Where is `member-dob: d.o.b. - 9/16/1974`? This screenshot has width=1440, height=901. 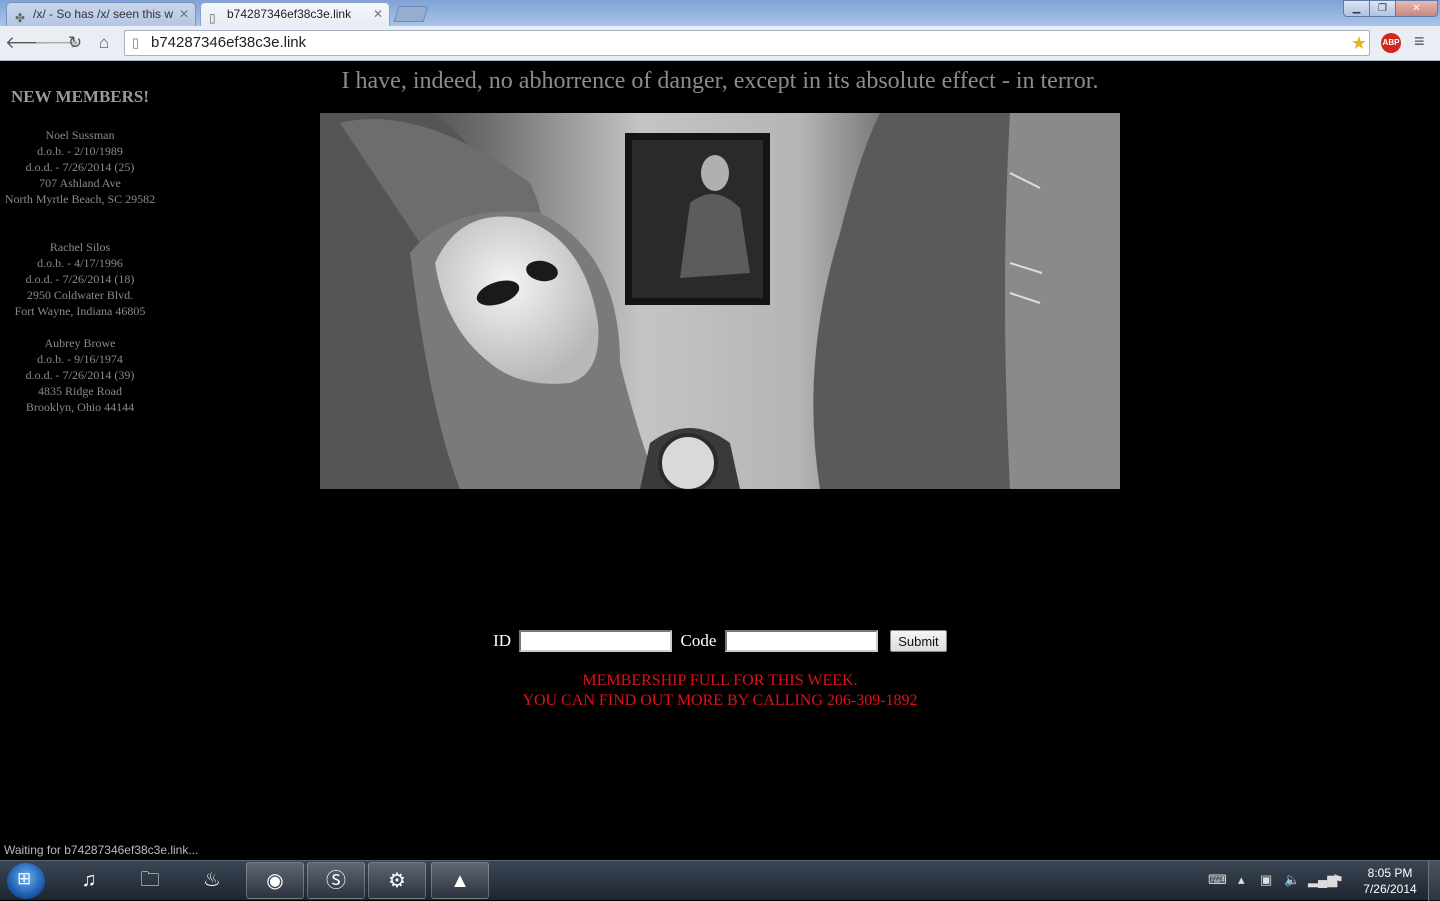 member-dob: d.o.b. - 9/16/1974 is located at coordinates (80, 359).